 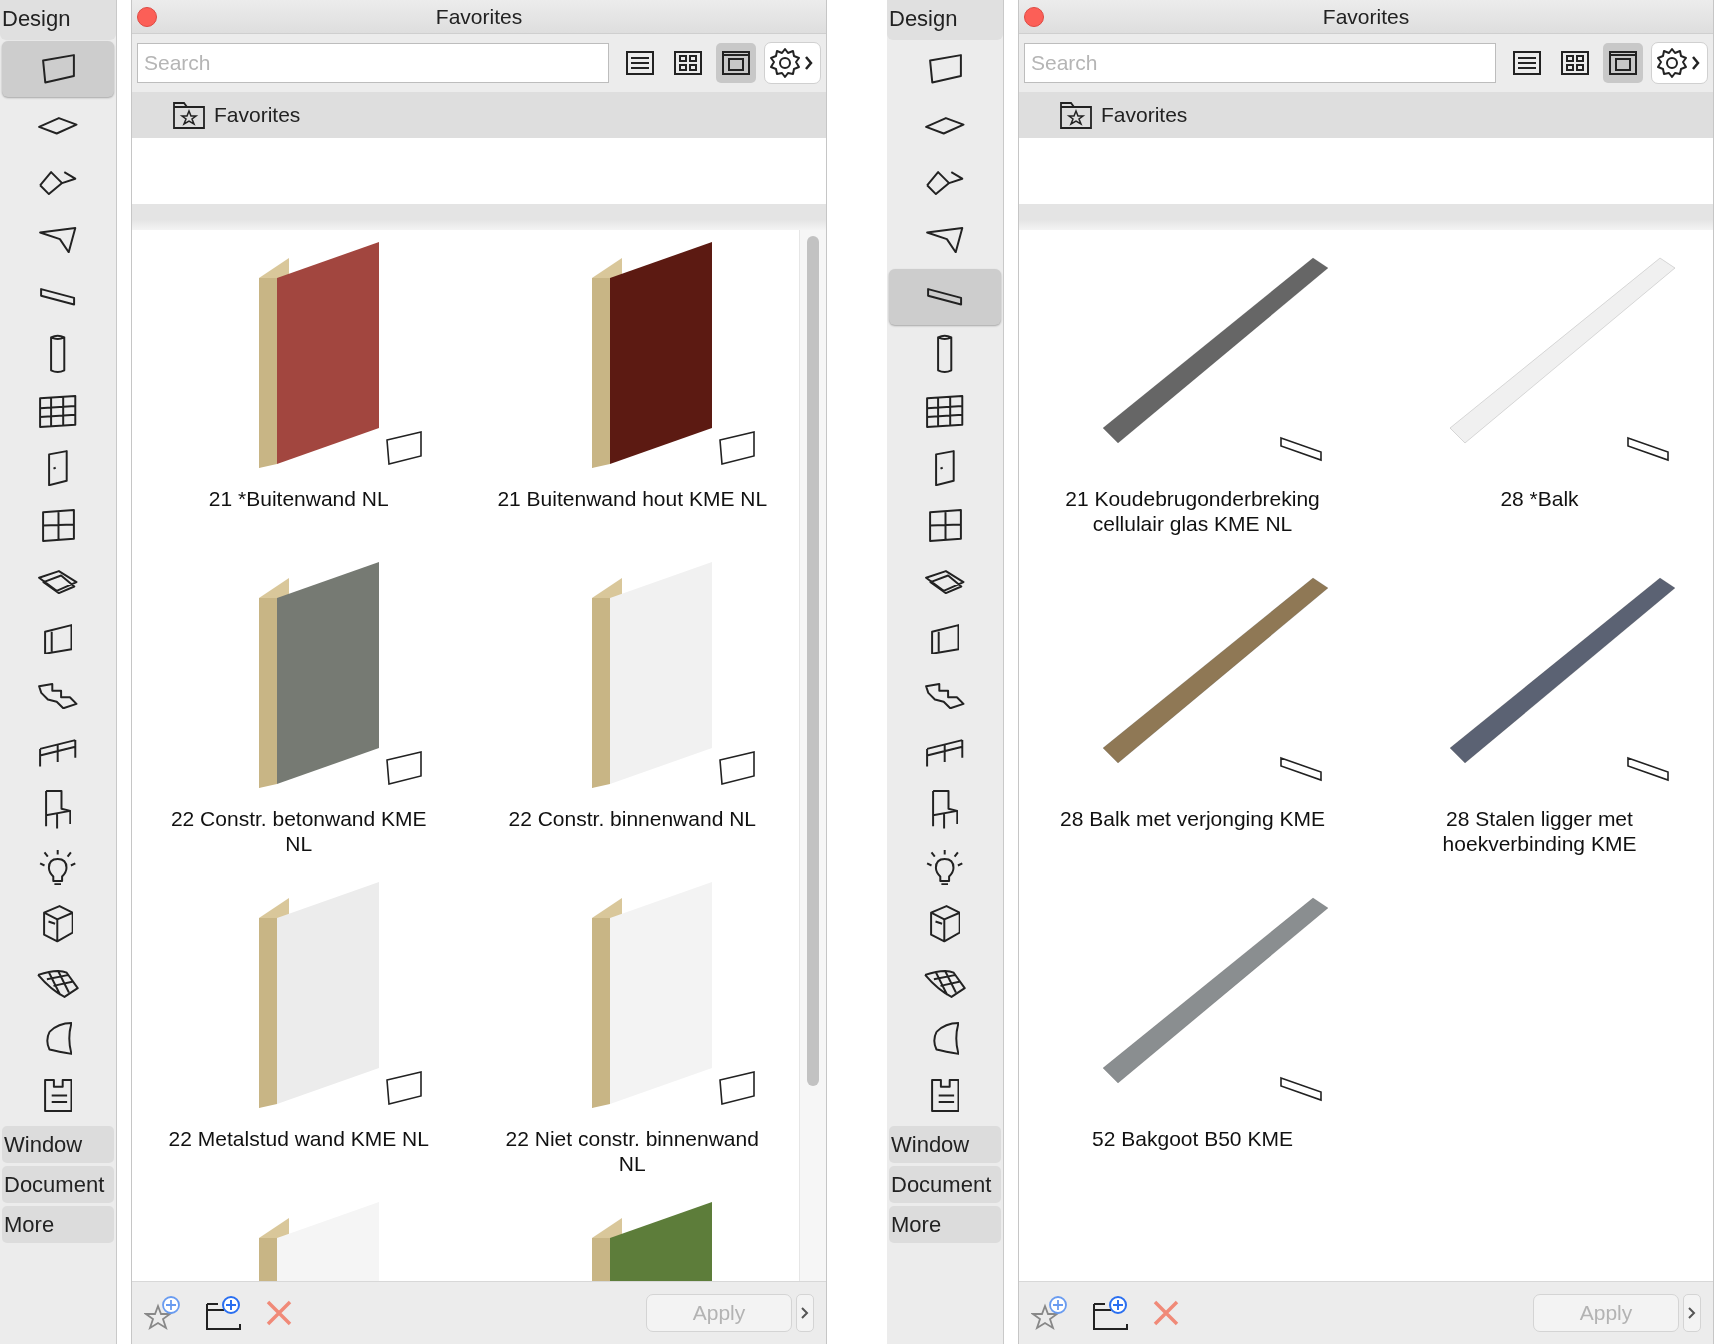 What do you see at coordinates (58, 69) in the screenshot?
I see `tool-button` at bounding box center [58, 69].